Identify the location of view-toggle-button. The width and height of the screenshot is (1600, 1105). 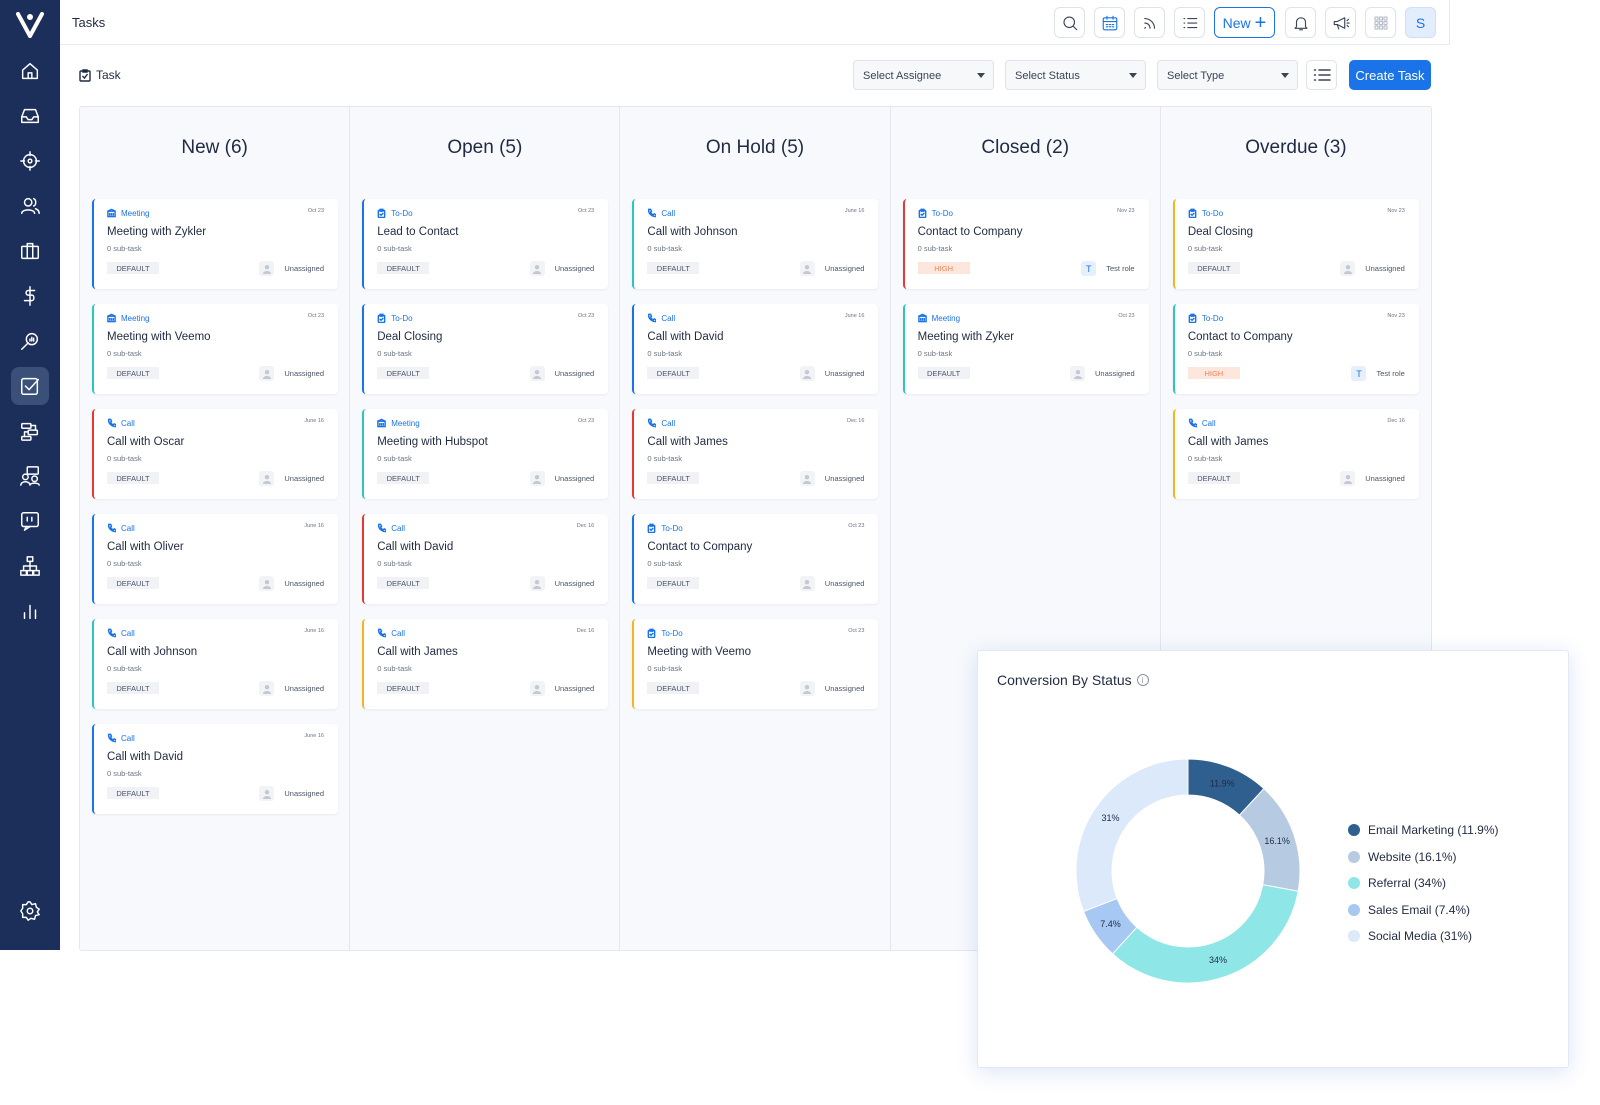
(1321, 75).